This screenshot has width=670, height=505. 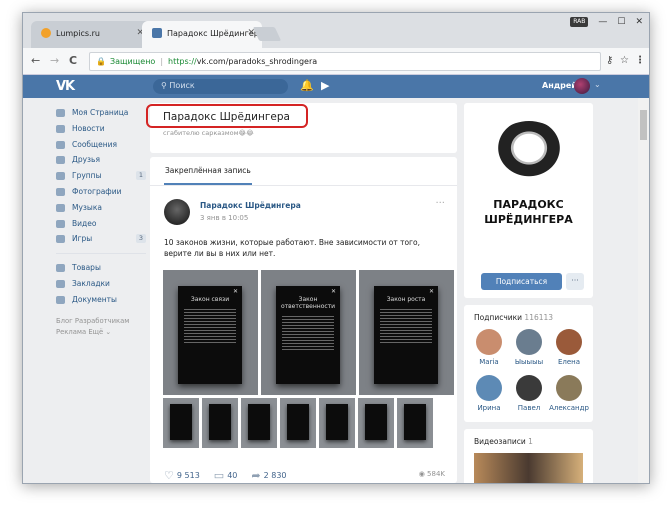 I want to click on subscriber-item: Елена, so click(x=569, y=347).